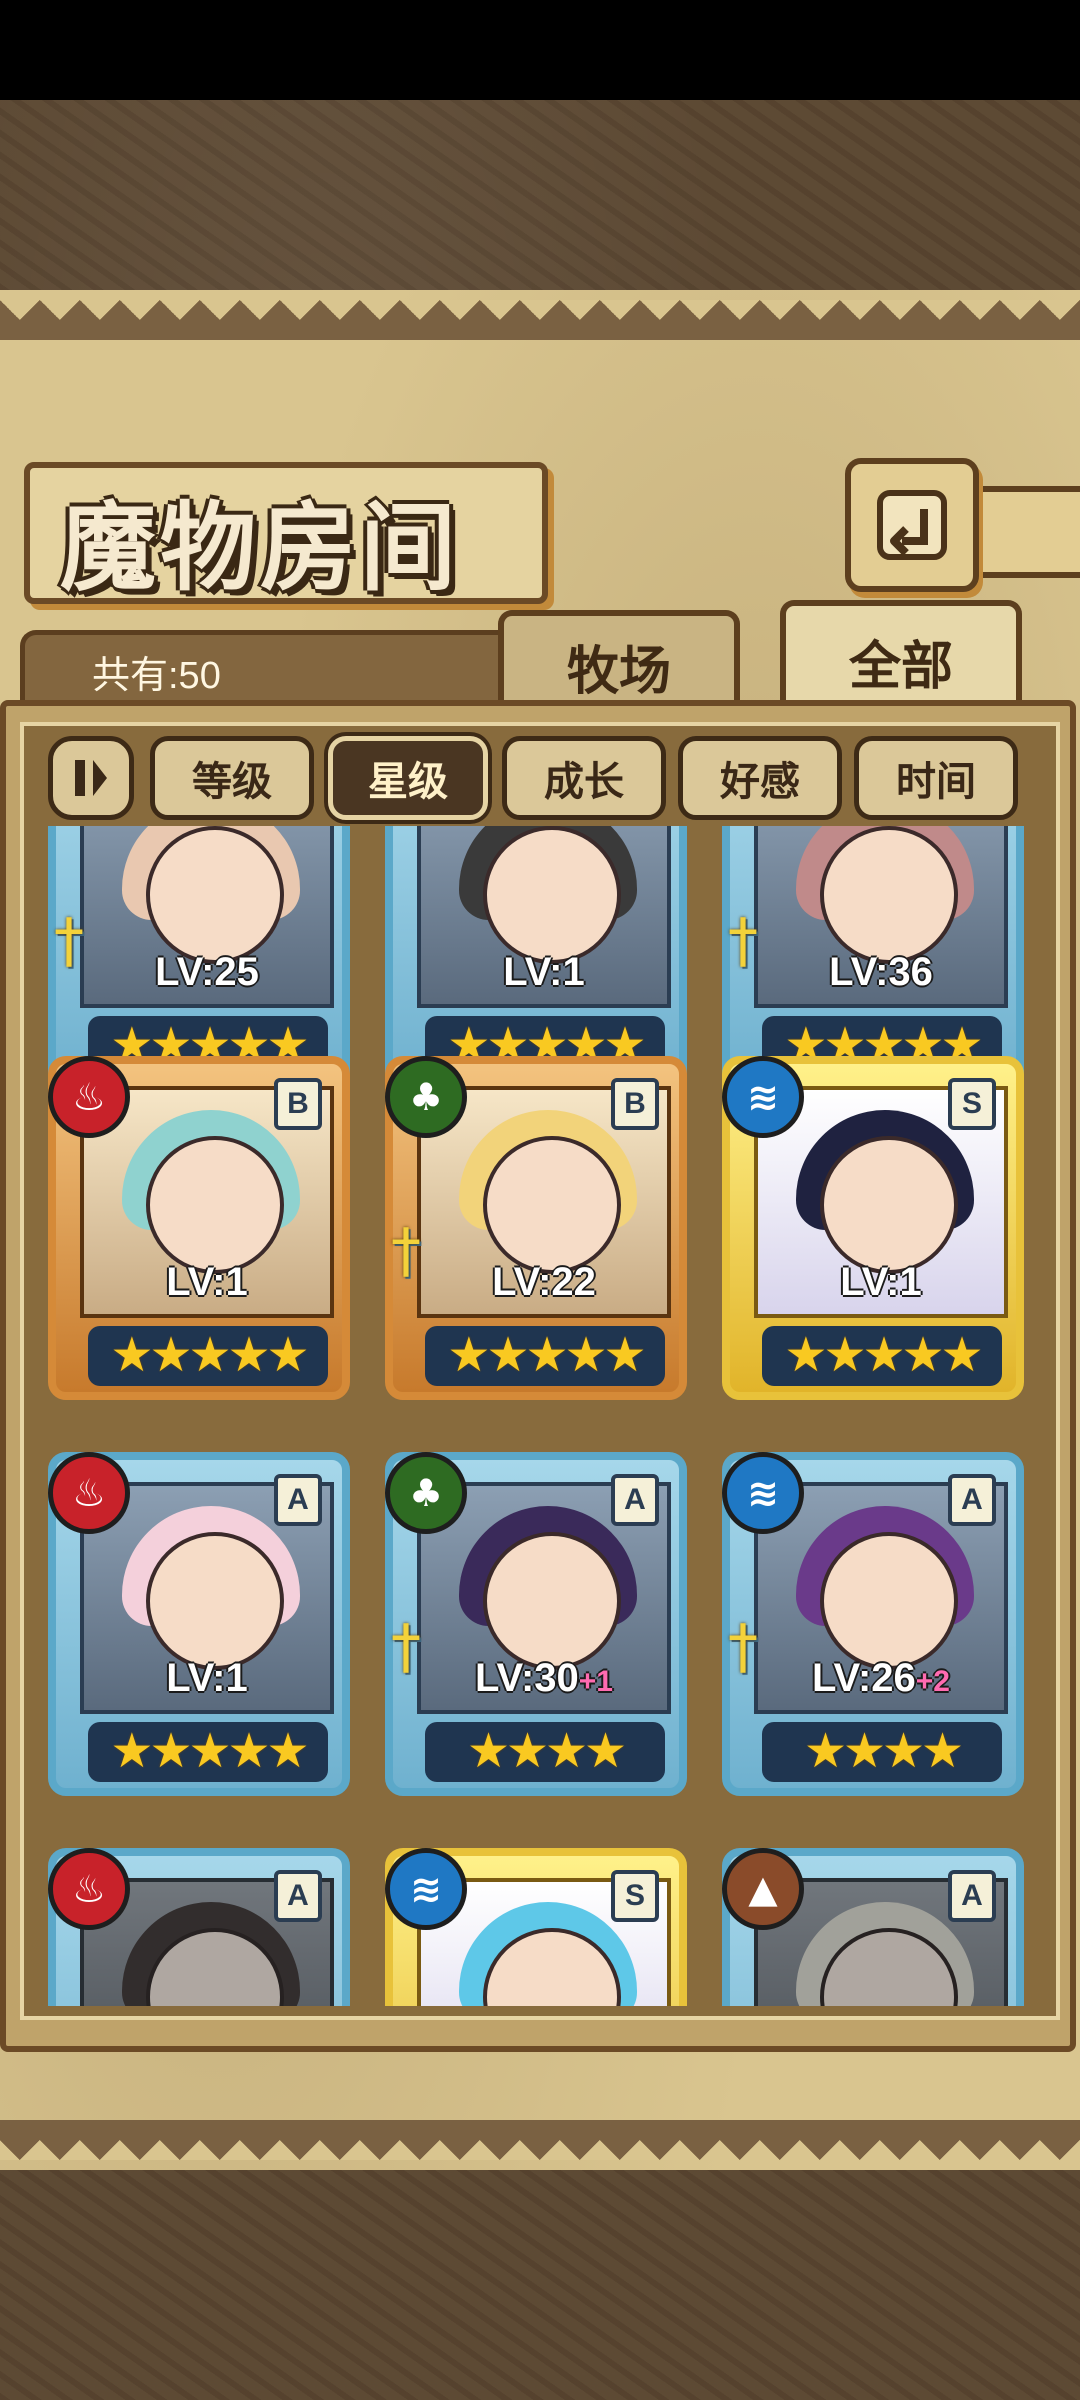  I want to click on monster-card: 外出中... A ▲, so click(881, 1927).